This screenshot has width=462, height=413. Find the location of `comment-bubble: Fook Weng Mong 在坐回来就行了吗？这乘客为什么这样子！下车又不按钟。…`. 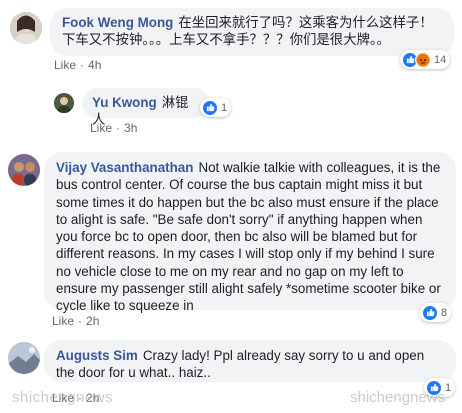

comment-bubble: Fook Weng Mong 在坐回来就行了吗？这乘客为什么这样子！下车又不按钟。… is located at coordinates (252, 32).